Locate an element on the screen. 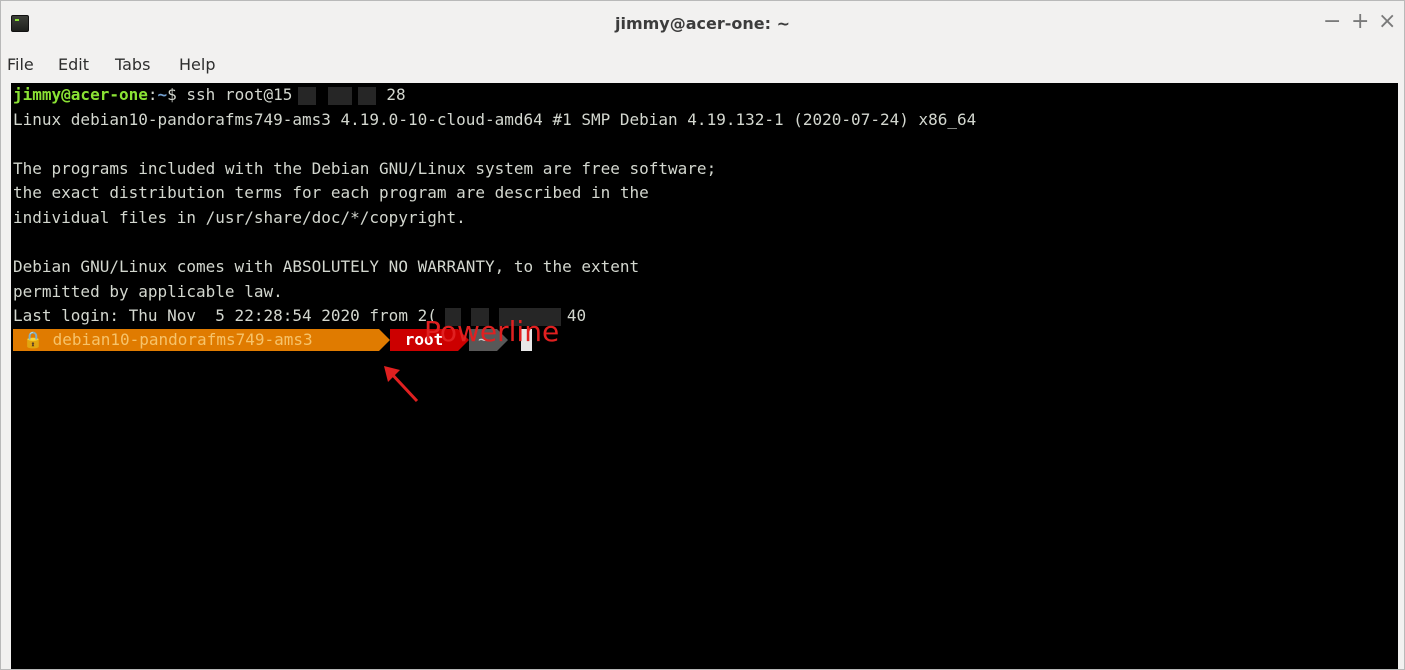  close-button: × is located at coordinates (1387, 22).